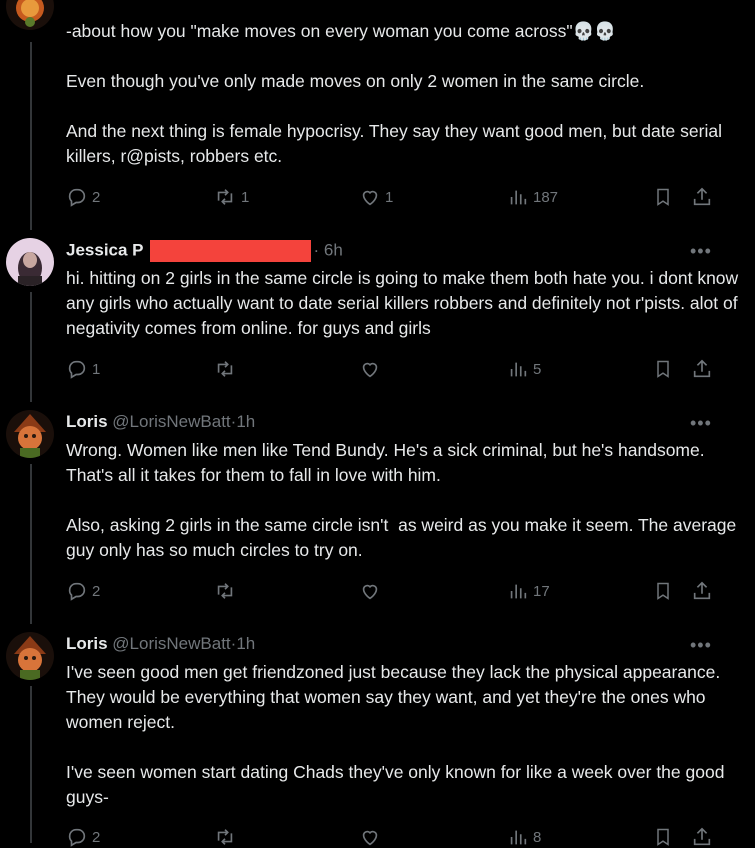 The width and height of the screenshot is (755, 848). I want to click on views-button: 187, so click(532, 197).